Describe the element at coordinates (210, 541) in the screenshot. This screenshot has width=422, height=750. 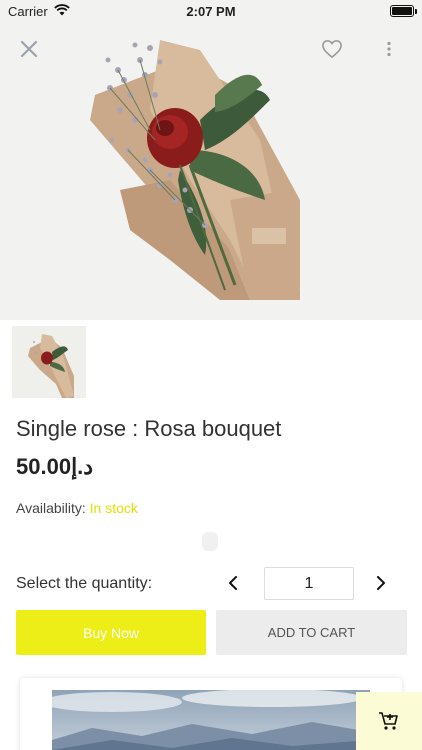
I see `page-indicator` at that location.